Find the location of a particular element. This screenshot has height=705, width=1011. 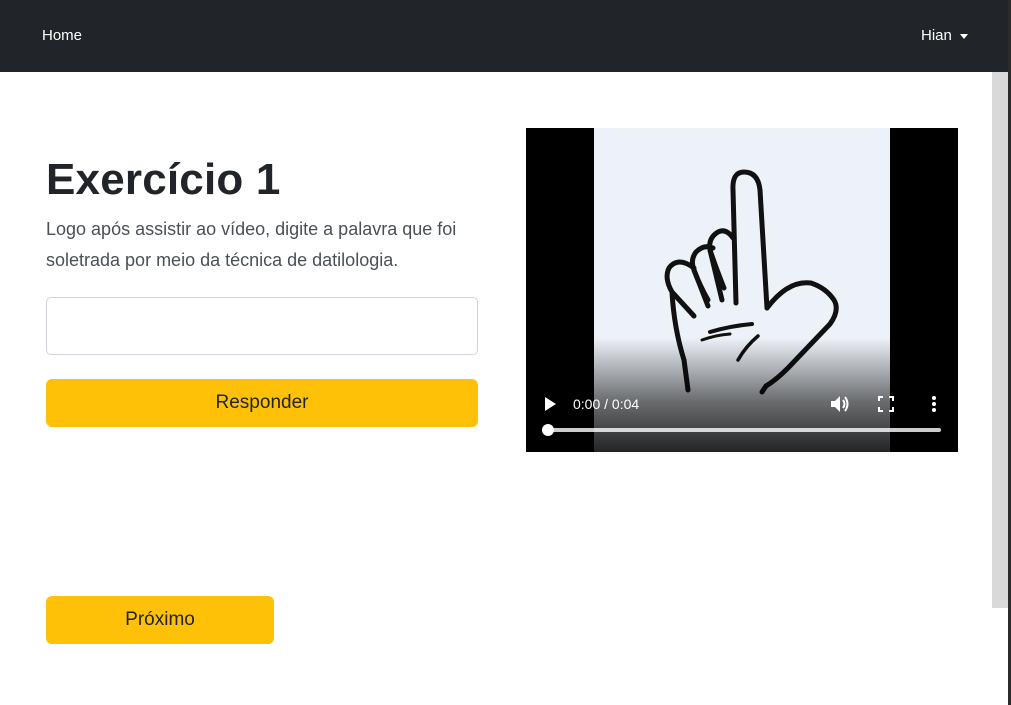

top-navbar: Home Hian is located at coordinates (505, 36).